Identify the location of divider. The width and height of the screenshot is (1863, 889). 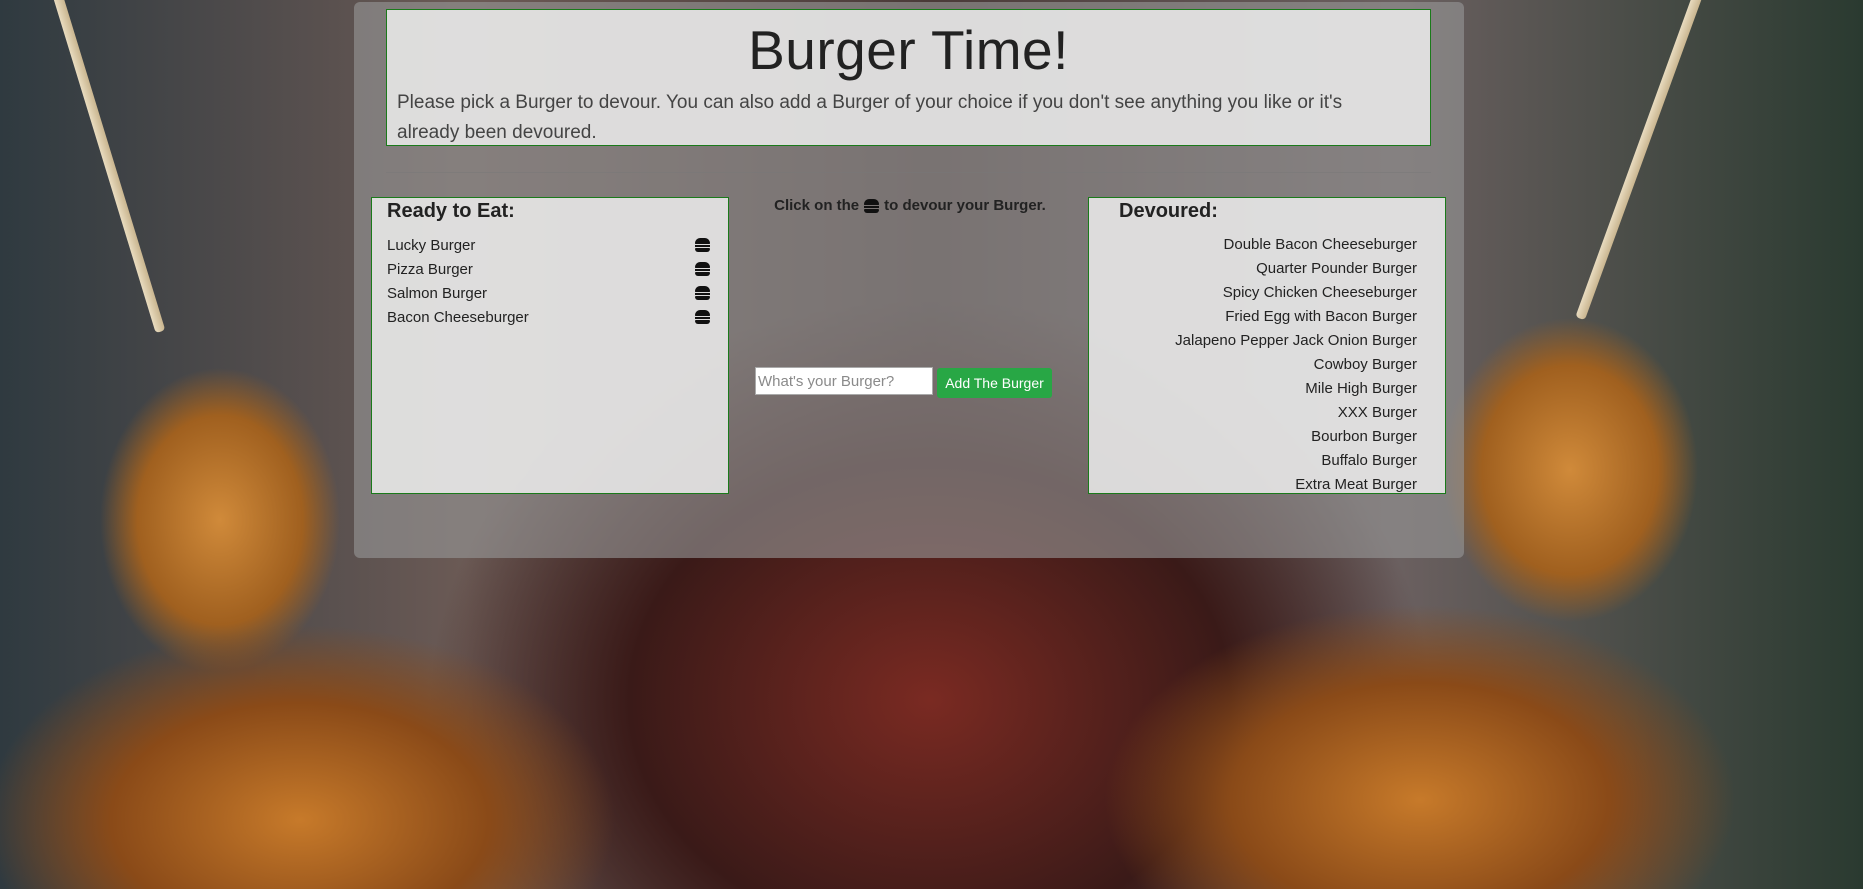
(908, 172).